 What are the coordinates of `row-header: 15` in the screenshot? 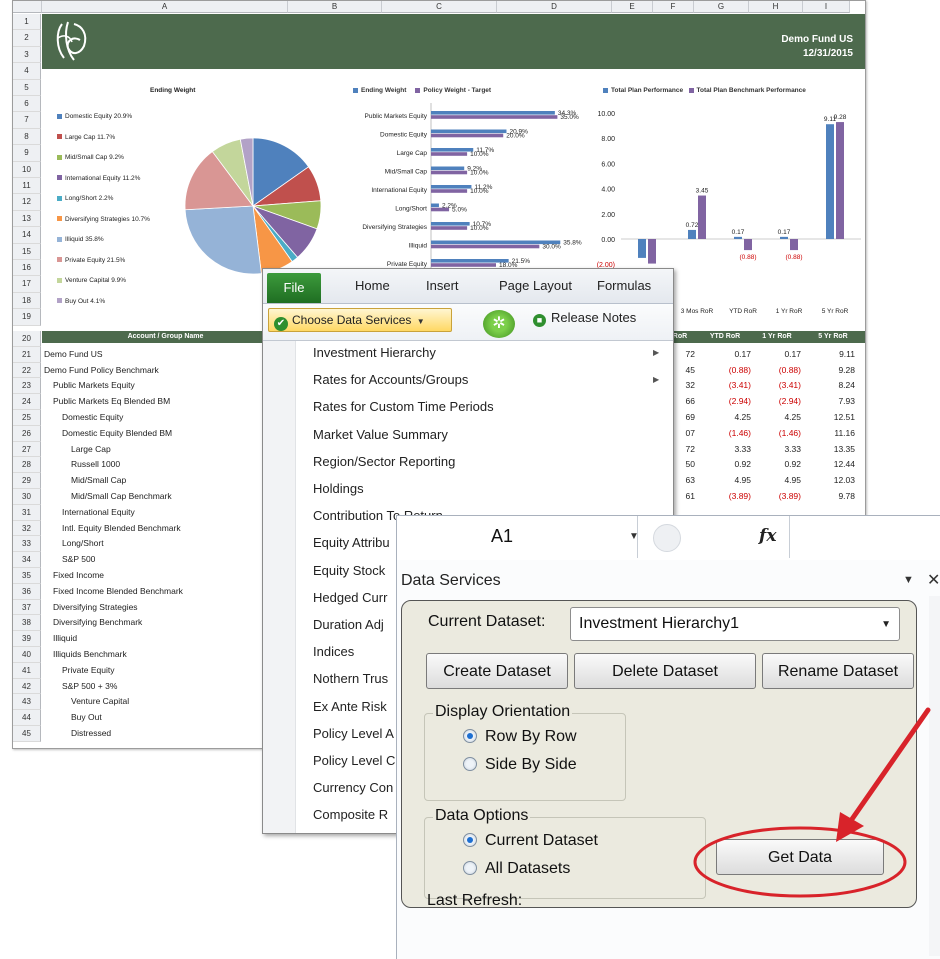 It's located at (27, 251).